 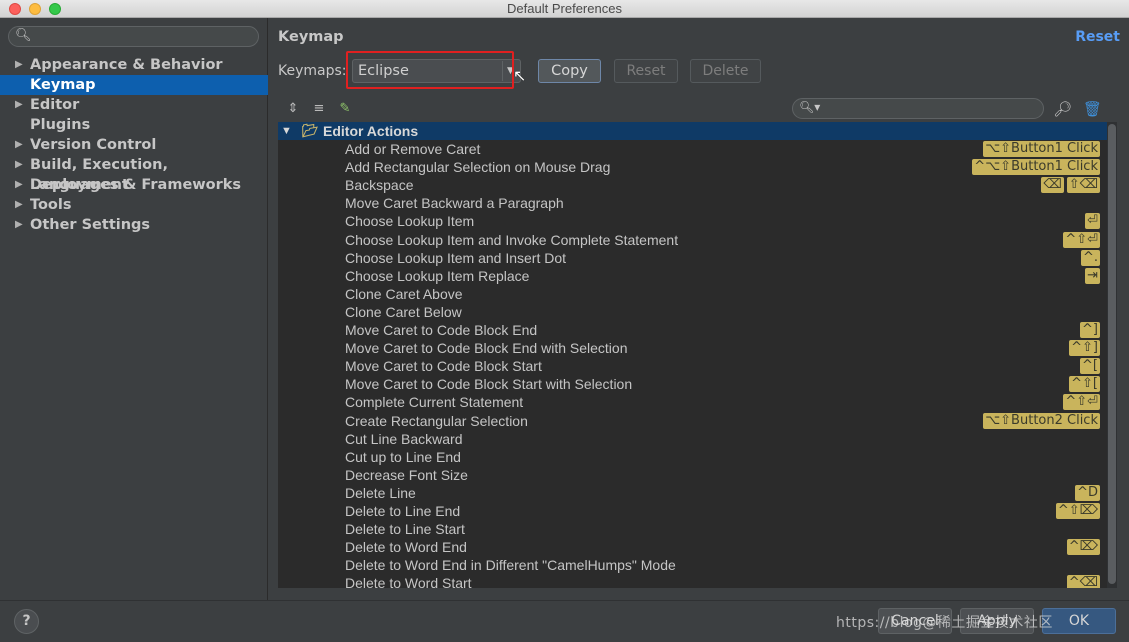 I want to click on action-row: Backspace ⌫ ⇧⌫, so click(x=693, y=185).